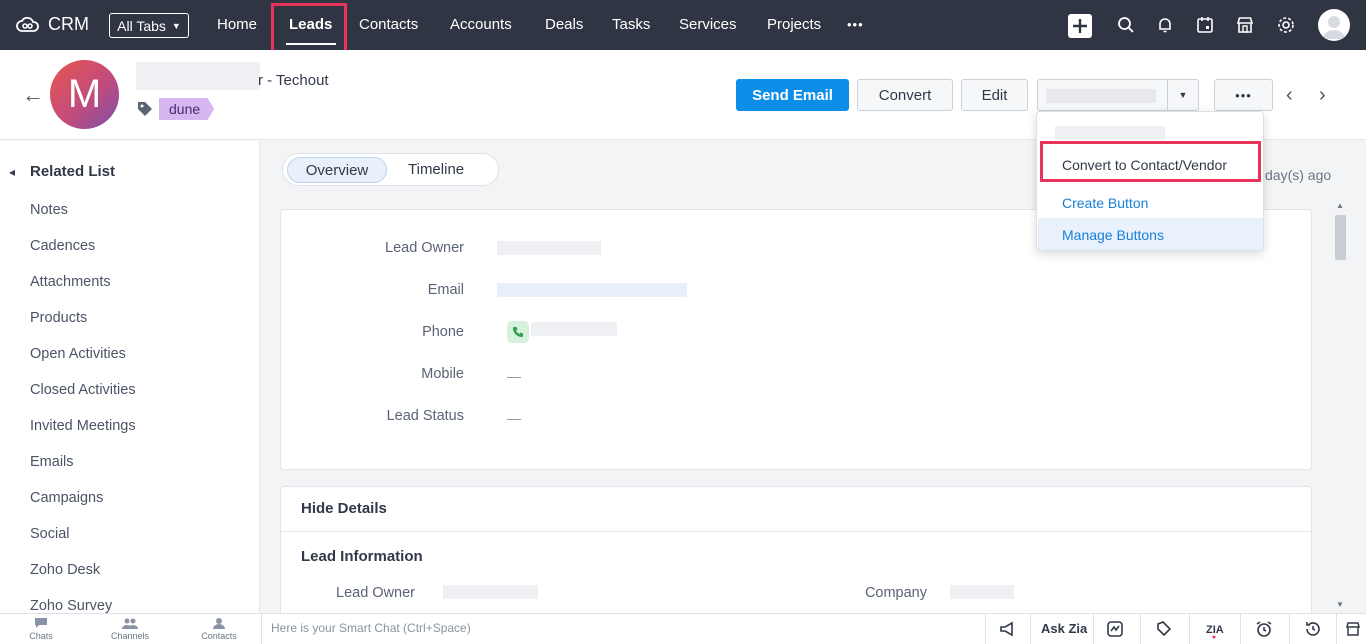 This screenshot has height=644, width=1366. I want to click on bottom-chats-label: Chats, so click(41, 636).